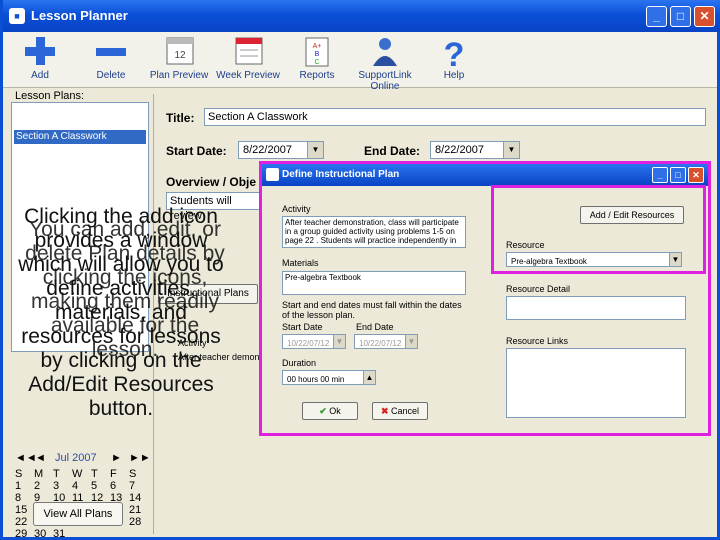 Image resolution: width=720 pixels, height=540 pixels. Describe the element at coordinates (138, 510) in the screenshot. I see `calendar-day: 21` at that location.